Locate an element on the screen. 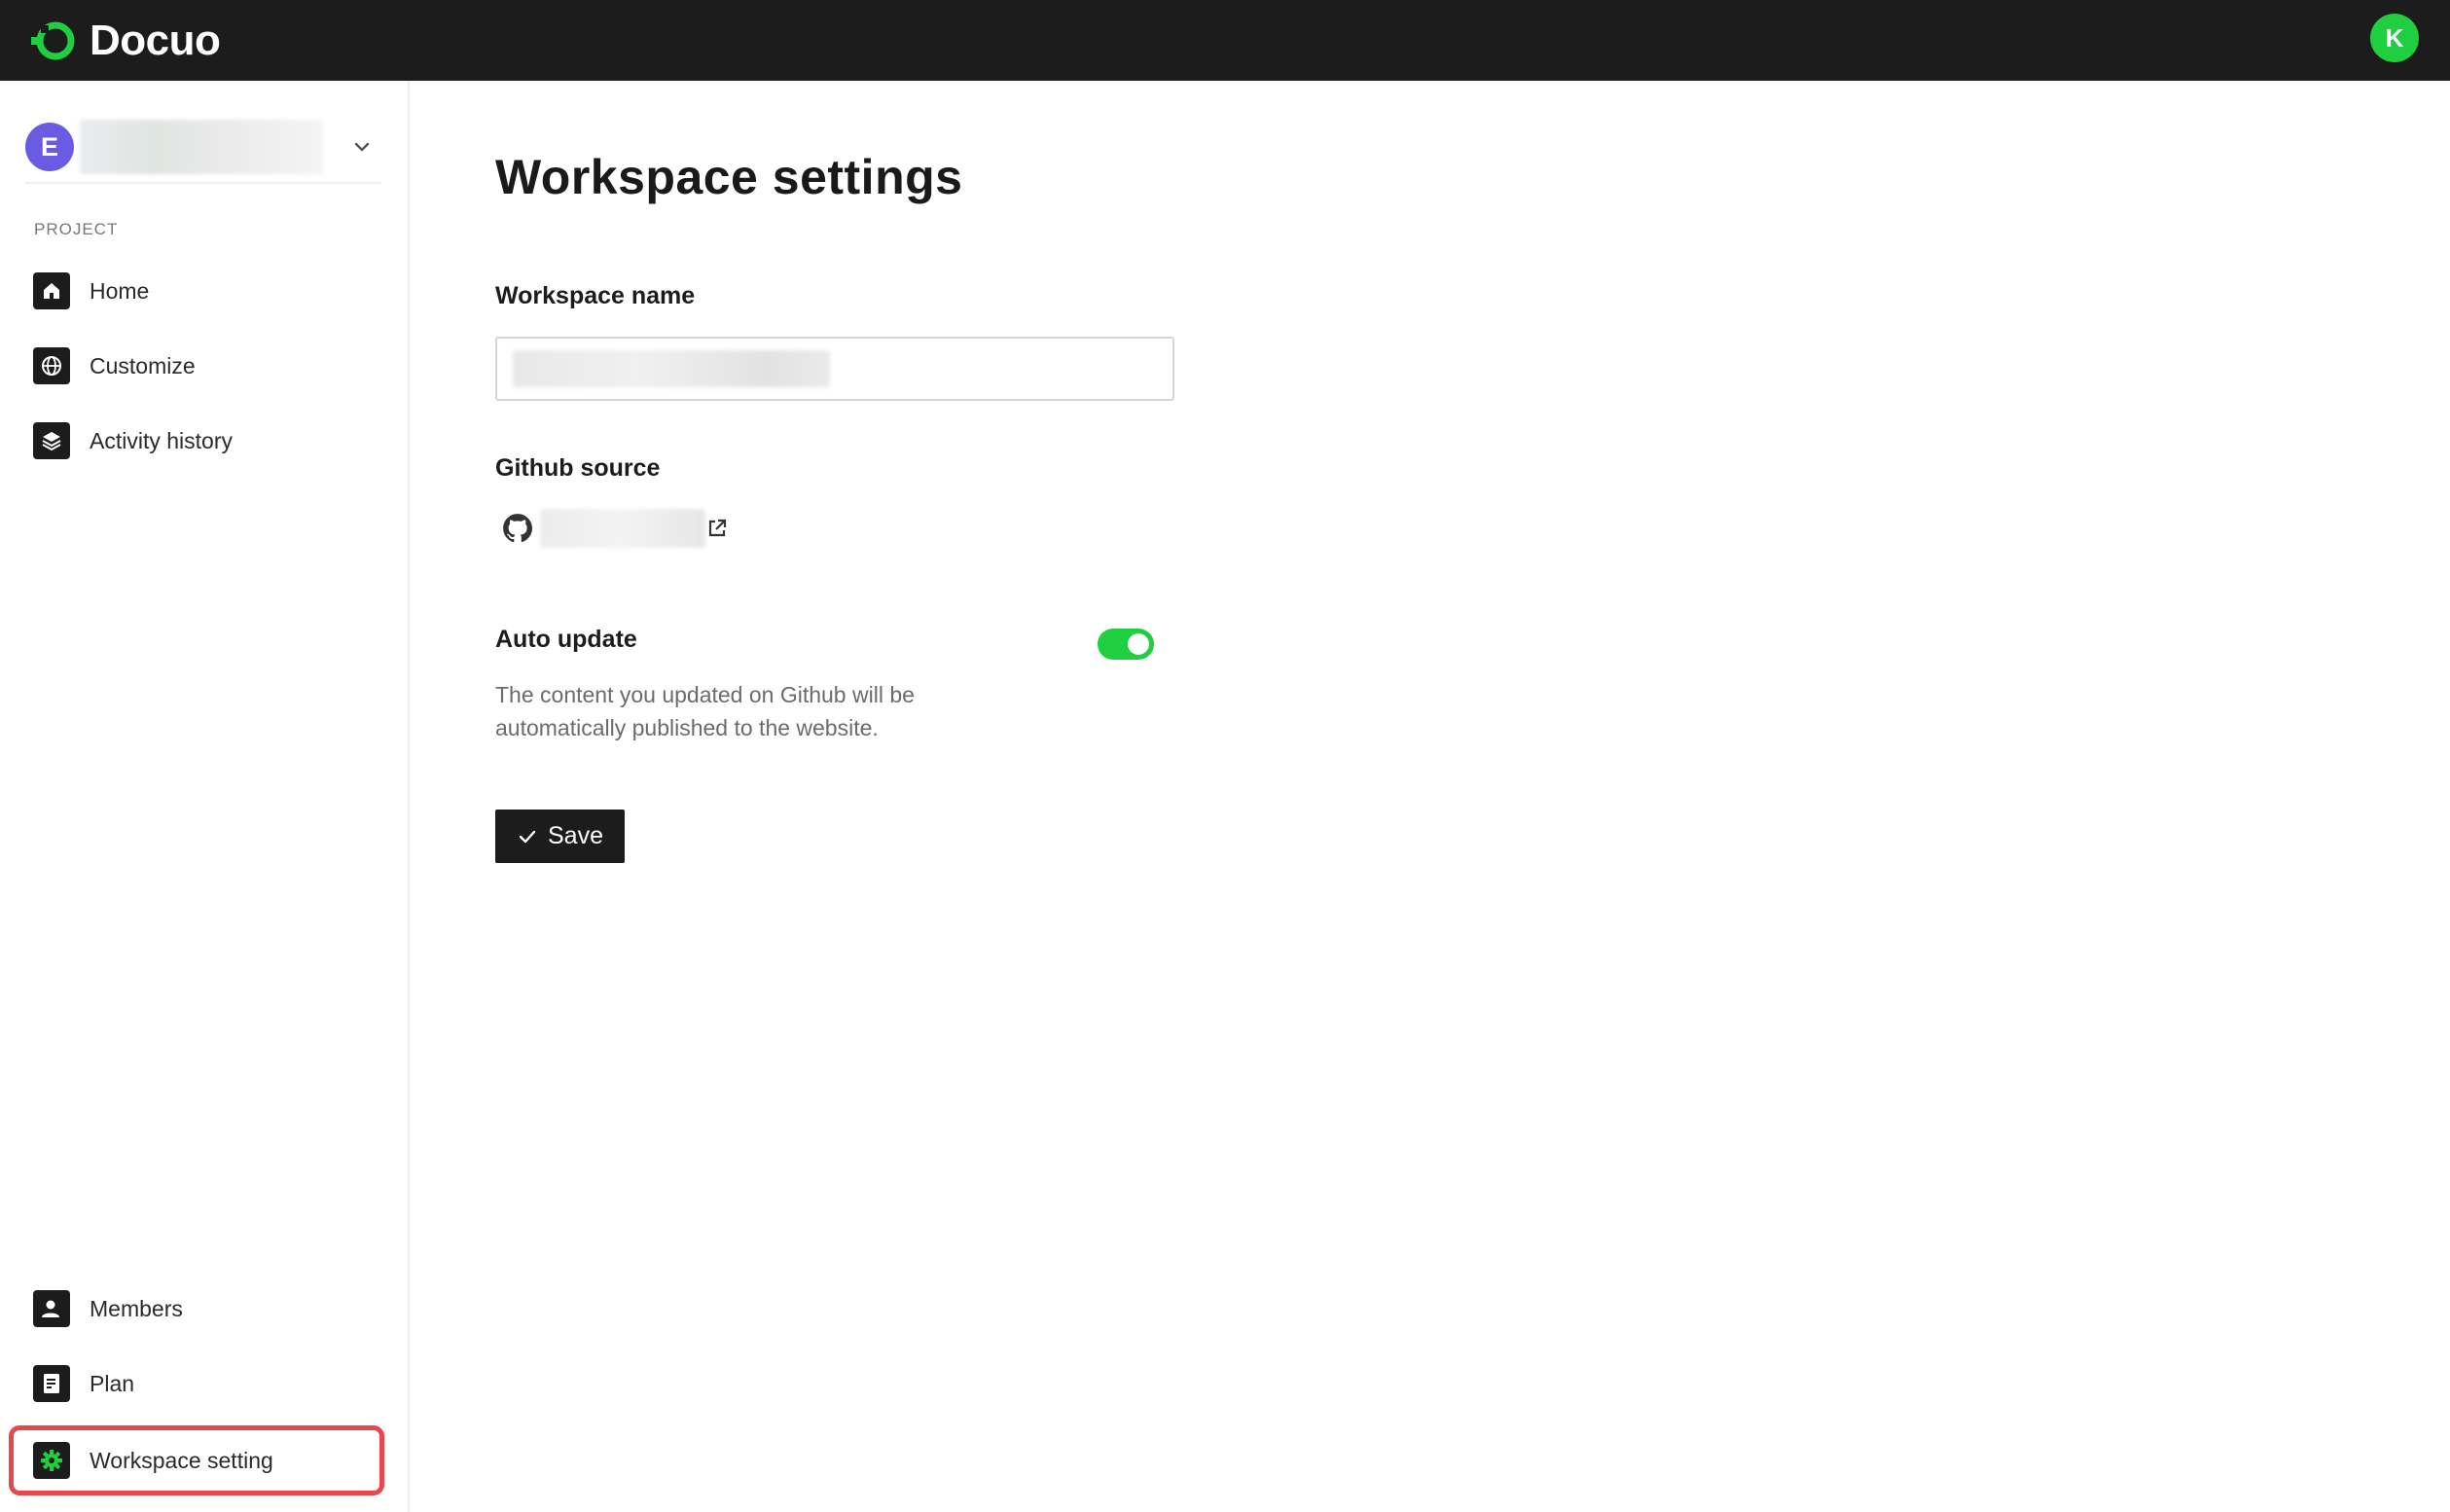 Image resolution: width=2450 pixels, height=1512 pixels. top-bar: Docuo K is located at coordinates (1225, 40).